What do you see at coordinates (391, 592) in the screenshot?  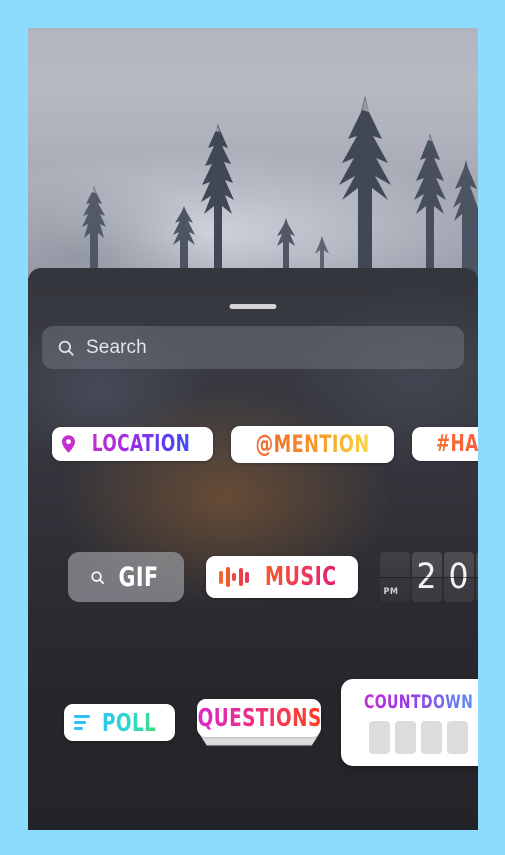 I see `clock-ampm-label: PM` at bounding box center [391, 592].